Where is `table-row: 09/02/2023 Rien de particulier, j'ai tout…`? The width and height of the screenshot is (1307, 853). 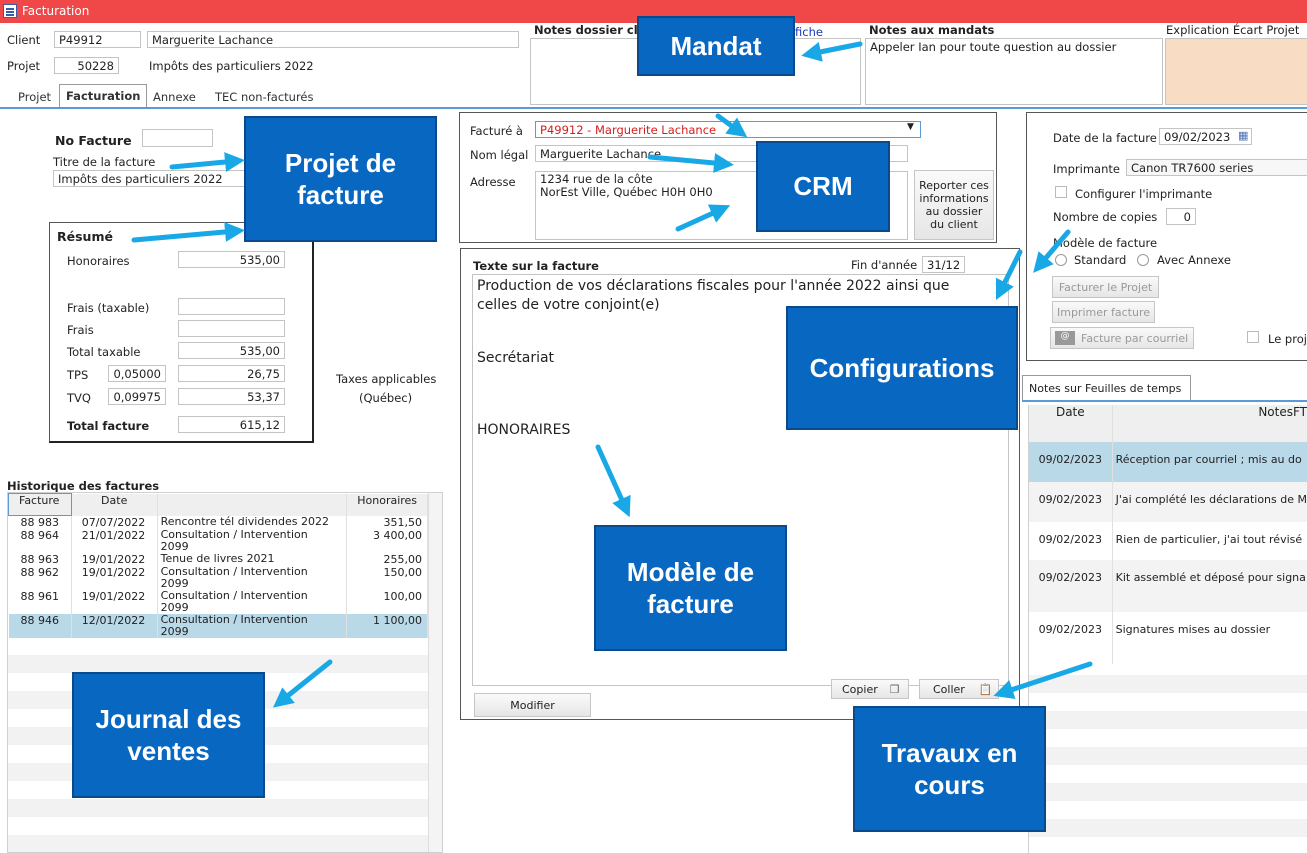 table-row: 09/02/2023 Rien de particulier, j'ai tout… is located at coordinates (1168, 541).